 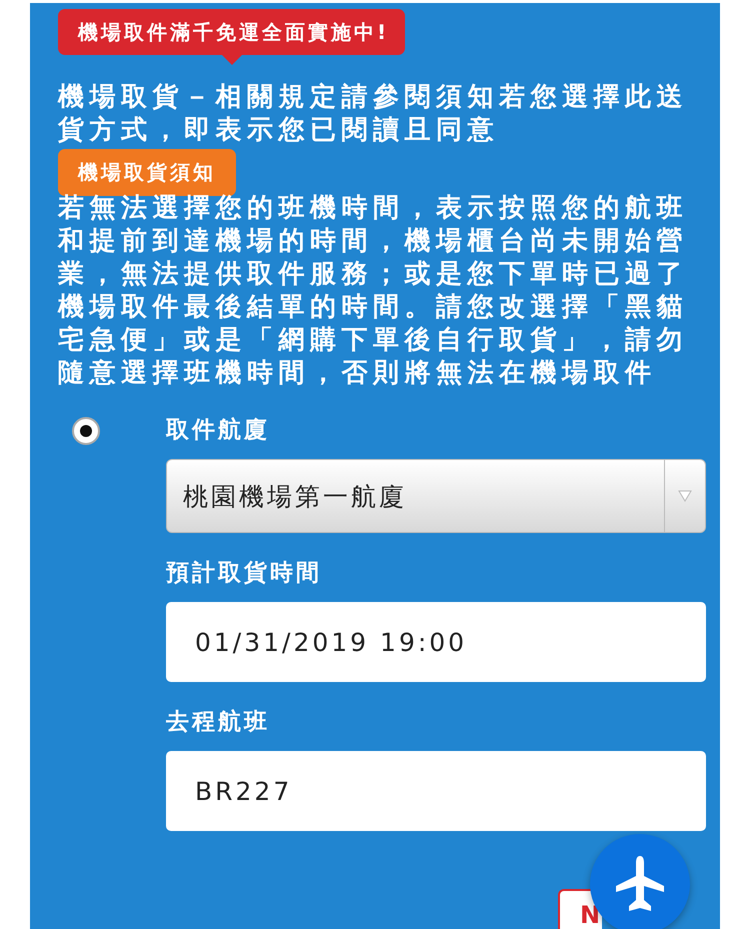 What do you see at coordinates (373, 114) in the screenshot?
I see `notice-text: 機場取貨－相關規定請參閱須知若您選擇此送貨方式，即表示您已閱讀且同意` at bounding box center [373, 114].